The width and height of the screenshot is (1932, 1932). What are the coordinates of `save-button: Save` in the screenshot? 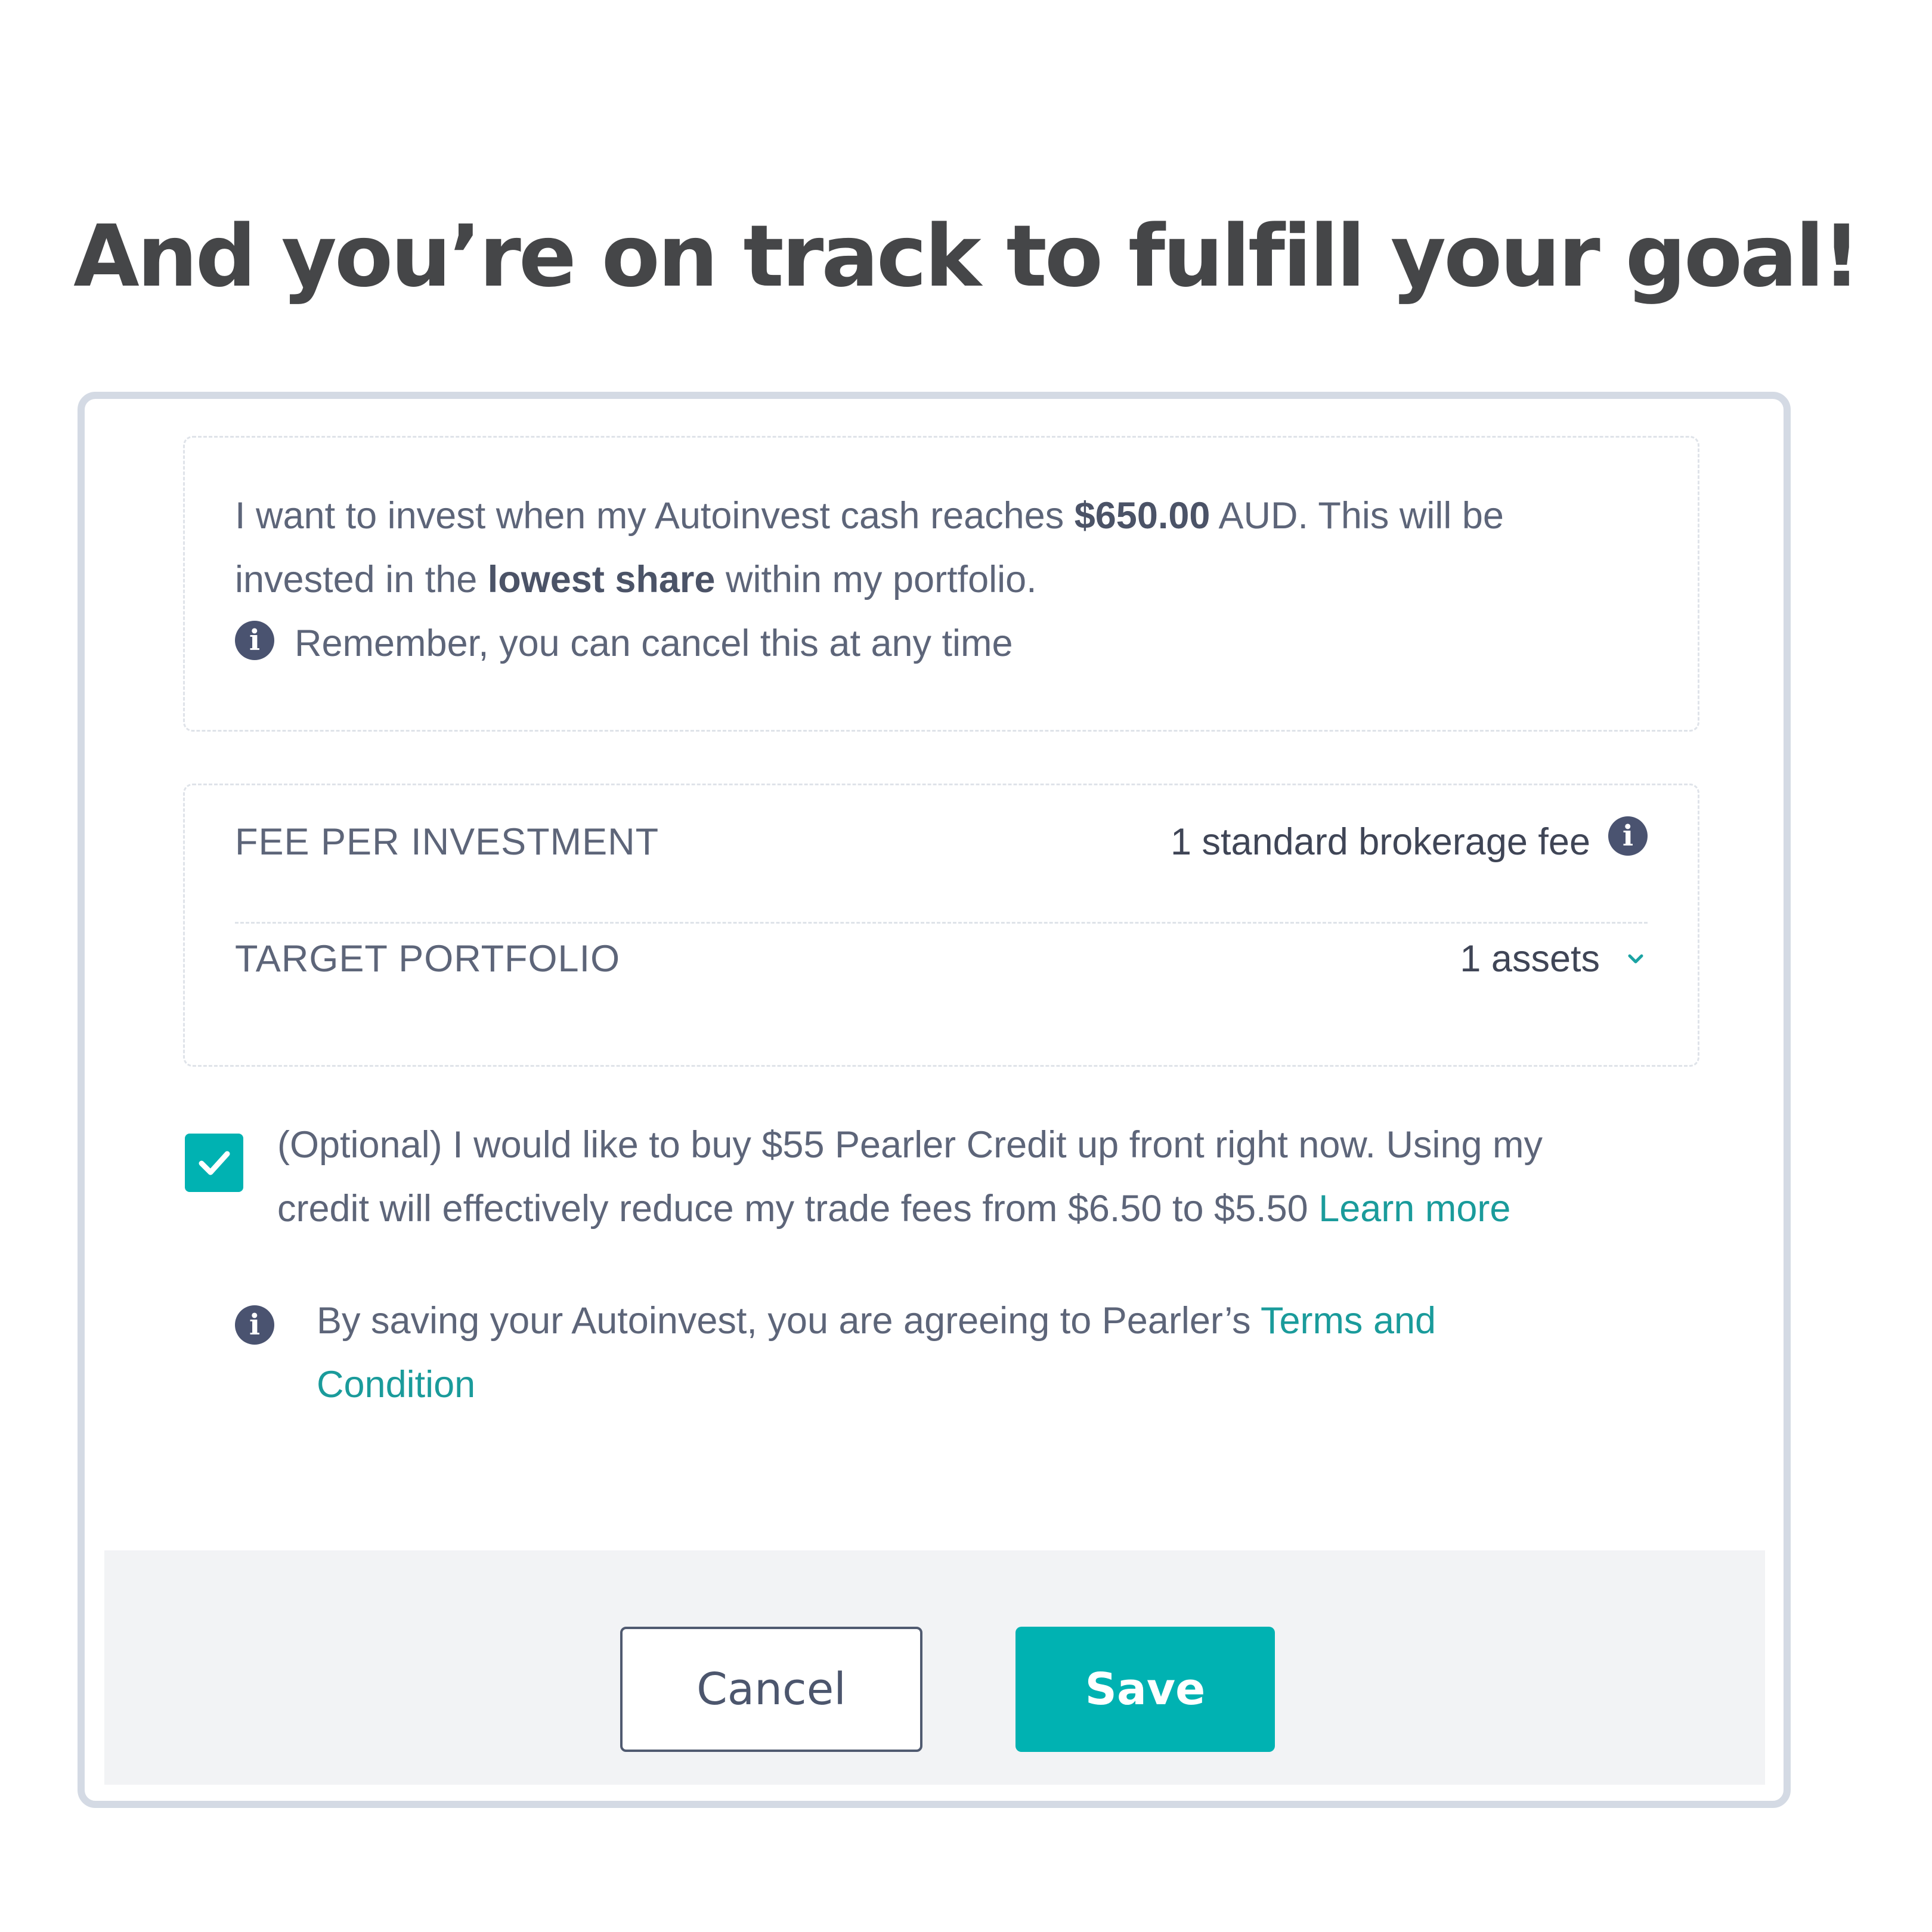 It's located at (1145, 1690).